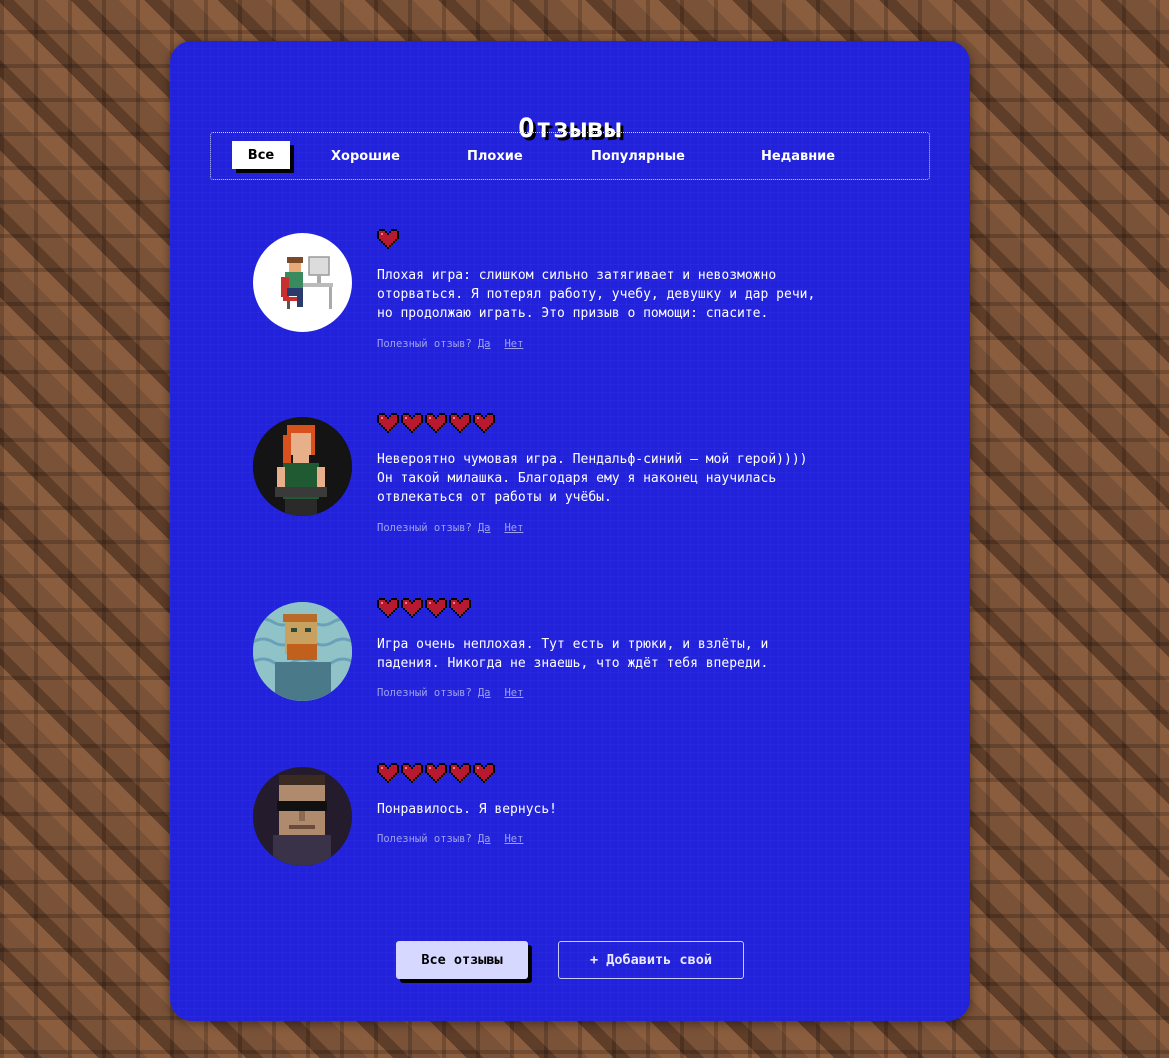  Describe the element at coordinates (462, 960) in the screenshot. I see `all-reviews-button: Все отзывы` at that location.